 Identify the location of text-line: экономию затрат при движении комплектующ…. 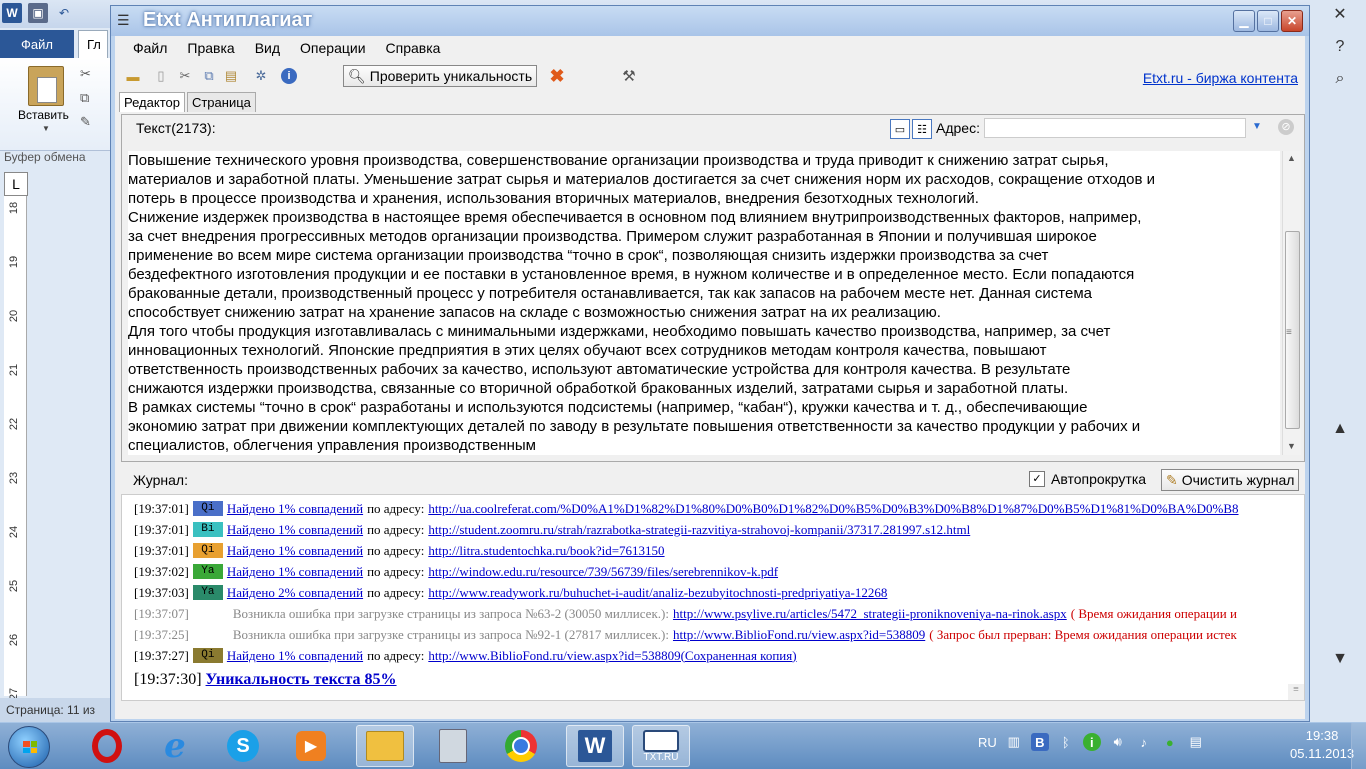
(634, 426).